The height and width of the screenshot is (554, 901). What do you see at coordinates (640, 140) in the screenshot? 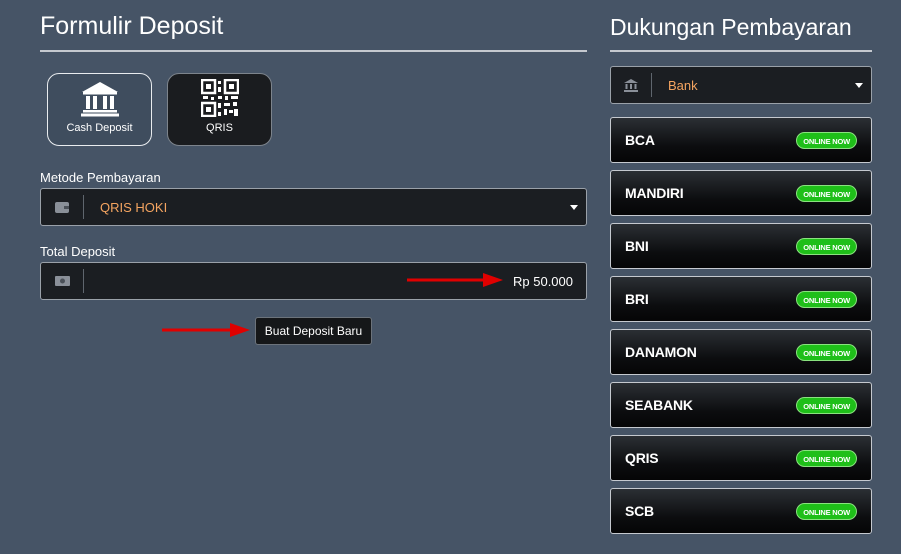
I see `bank-name: BCA` at bounding box center [640, 140].